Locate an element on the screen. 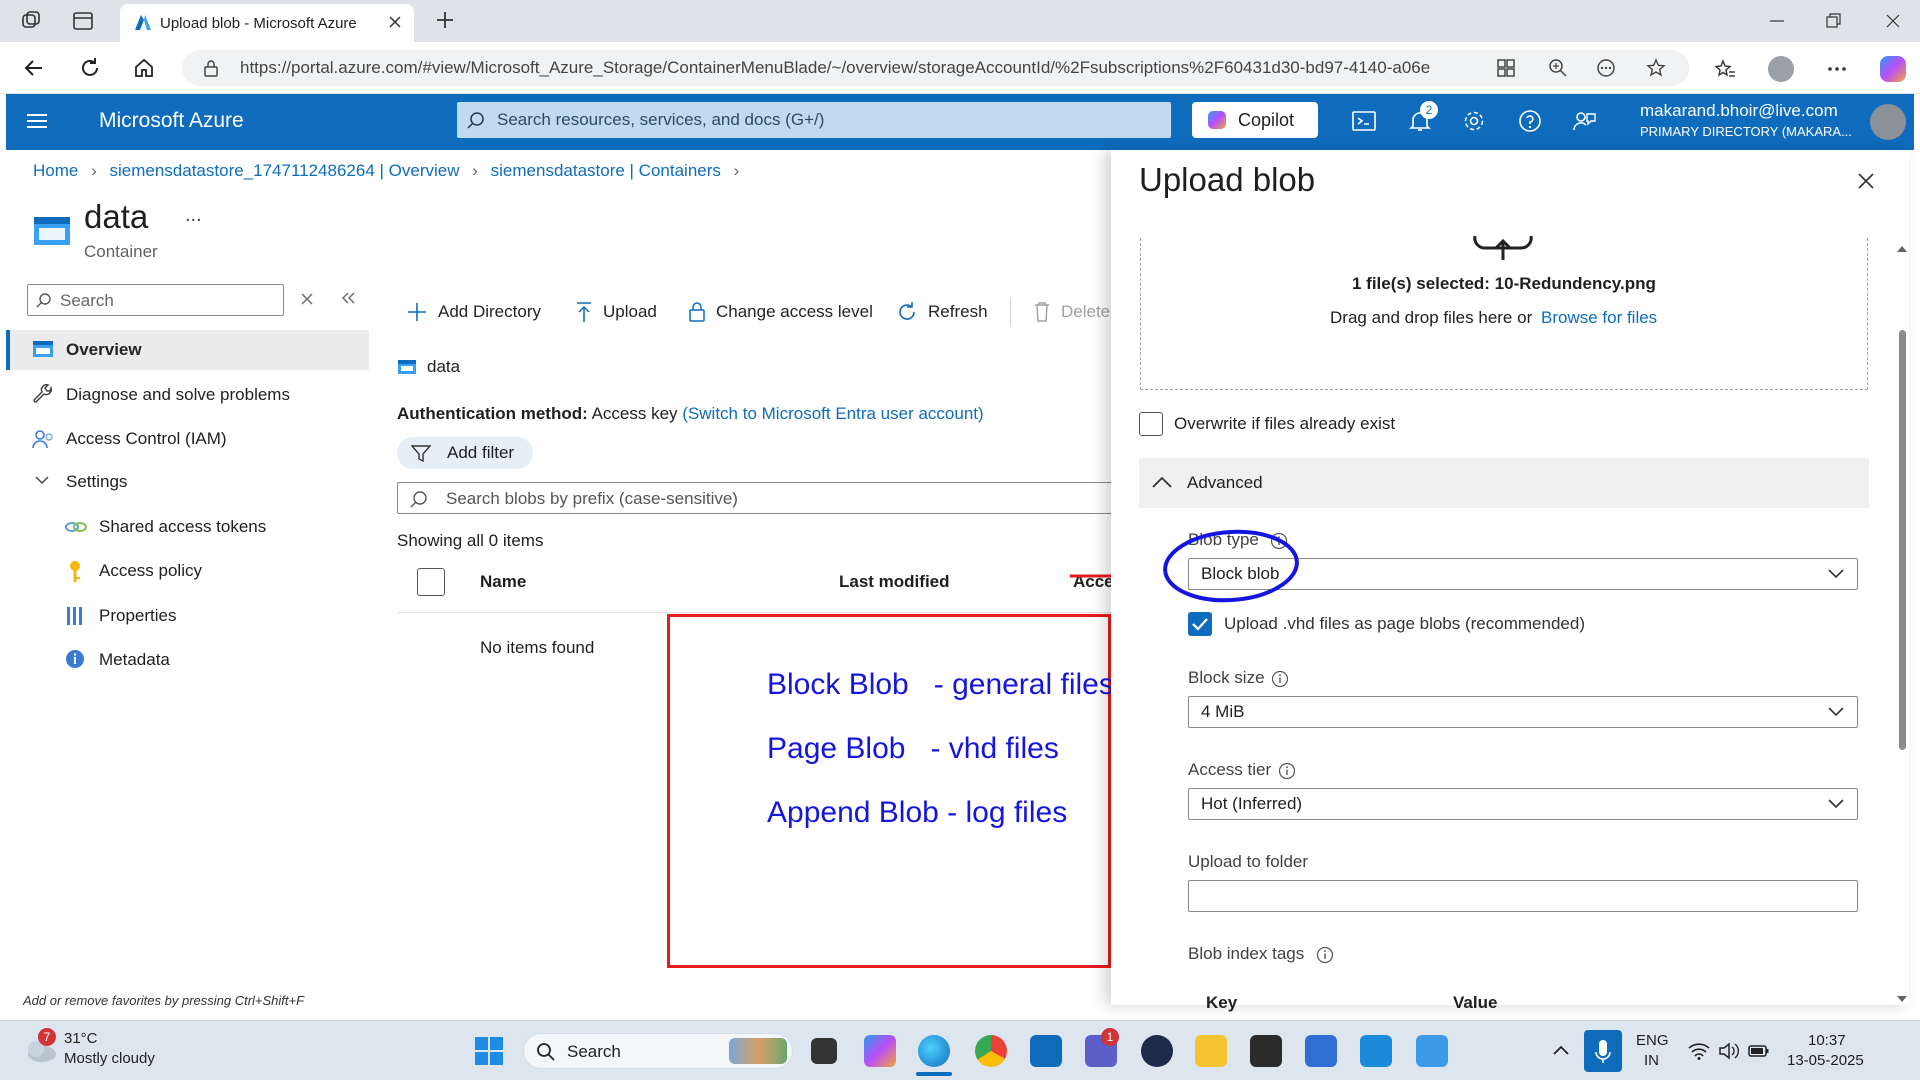 The width and height of the screenshot is (1920, 1080). close-window-icon is located at coordinates (1893, 21).